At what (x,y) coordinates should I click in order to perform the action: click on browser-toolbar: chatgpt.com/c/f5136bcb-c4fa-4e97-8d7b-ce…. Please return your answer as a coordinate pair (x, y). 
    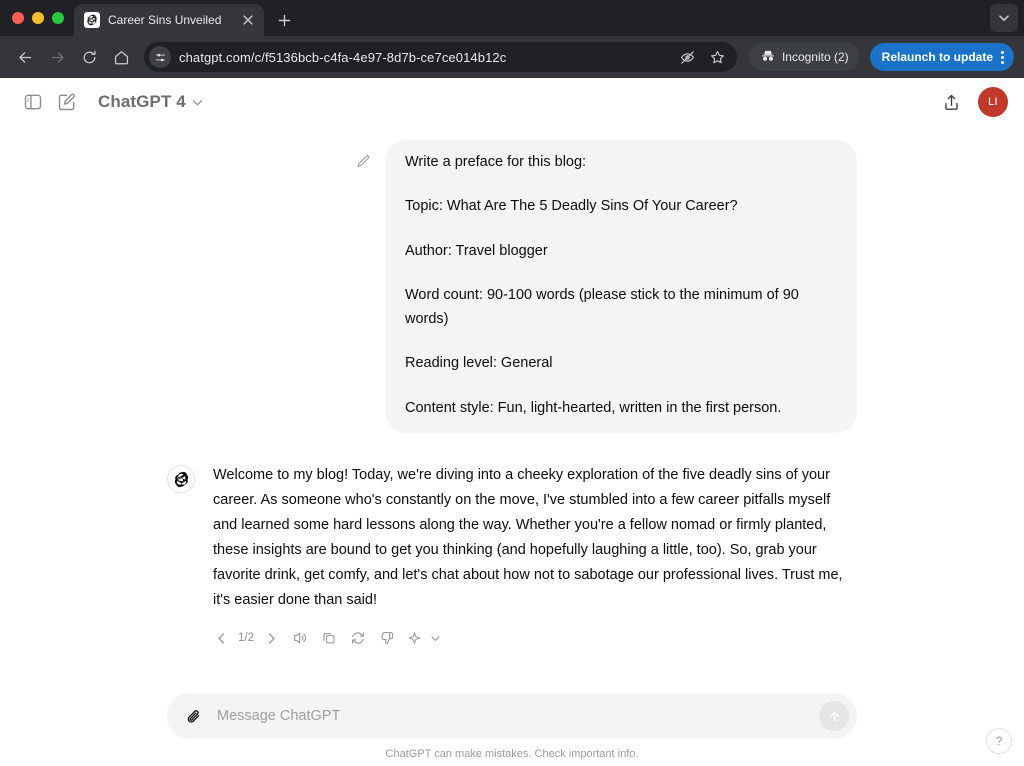
    Looking at the image, I should click on (512, 57).